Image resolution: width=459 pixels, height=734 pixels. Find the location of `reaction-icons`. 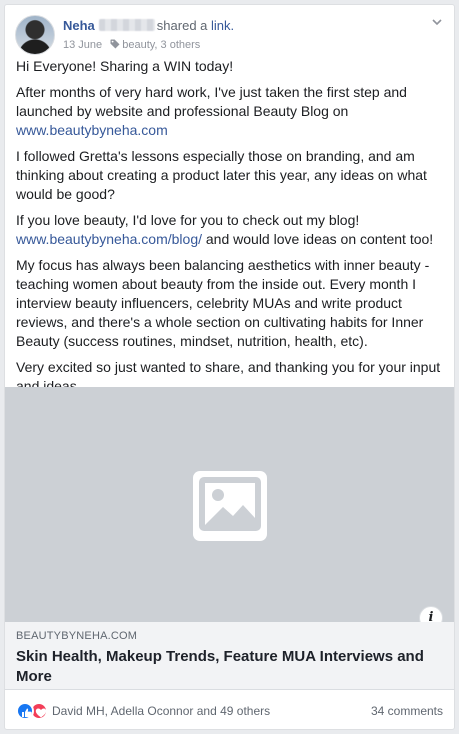

reaction-icons is located at coordinates (34, 710).